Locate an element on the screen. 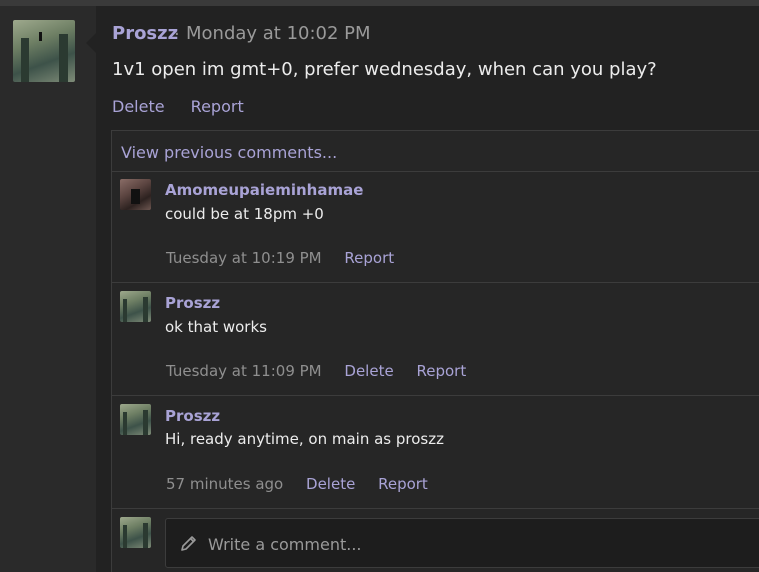 The image size is (759, 572). comment-text: ok that works is located at coordinates (216, 327).